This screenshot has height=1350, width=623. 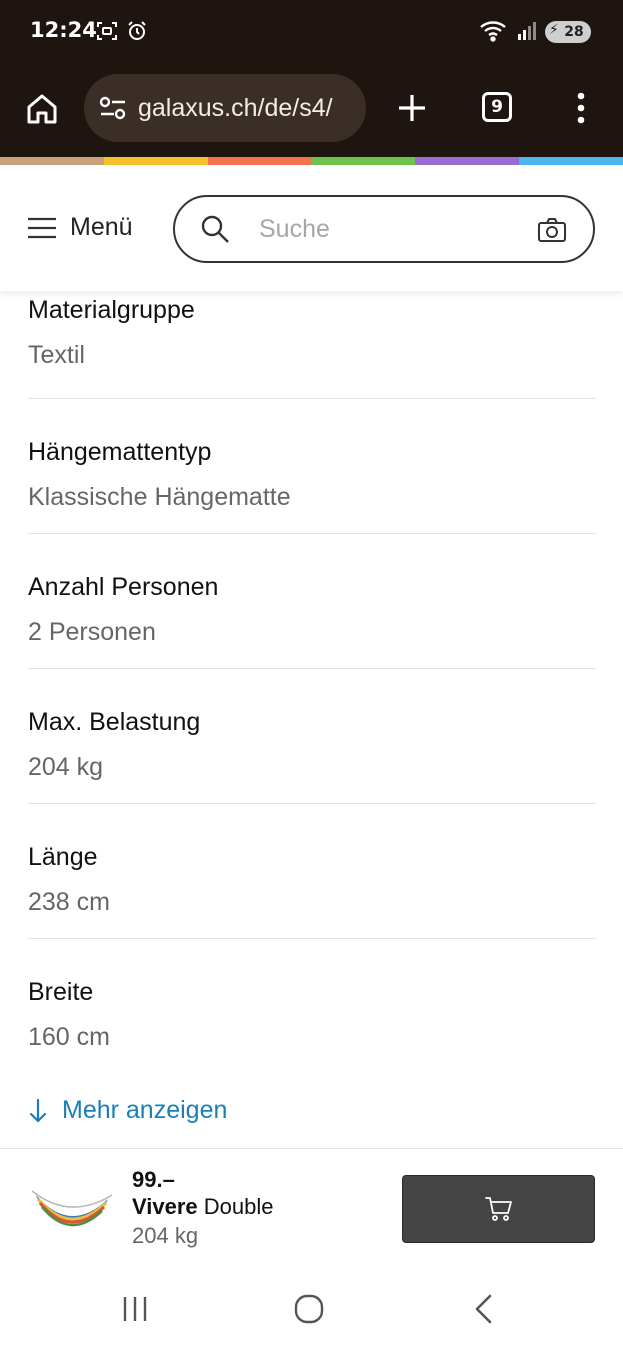 I want to click on spec-row: Materialgruppe Textil, so click(x=312, y=345).